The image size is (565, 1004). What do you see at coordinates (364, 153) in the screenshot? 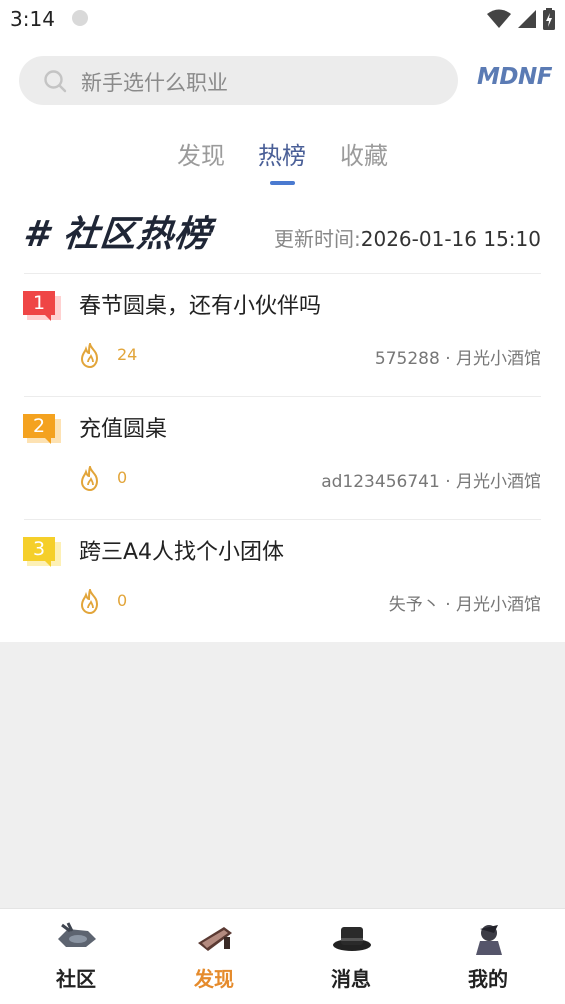
I see `tab-favorites: 收藏` at bounding box center [364, 153].